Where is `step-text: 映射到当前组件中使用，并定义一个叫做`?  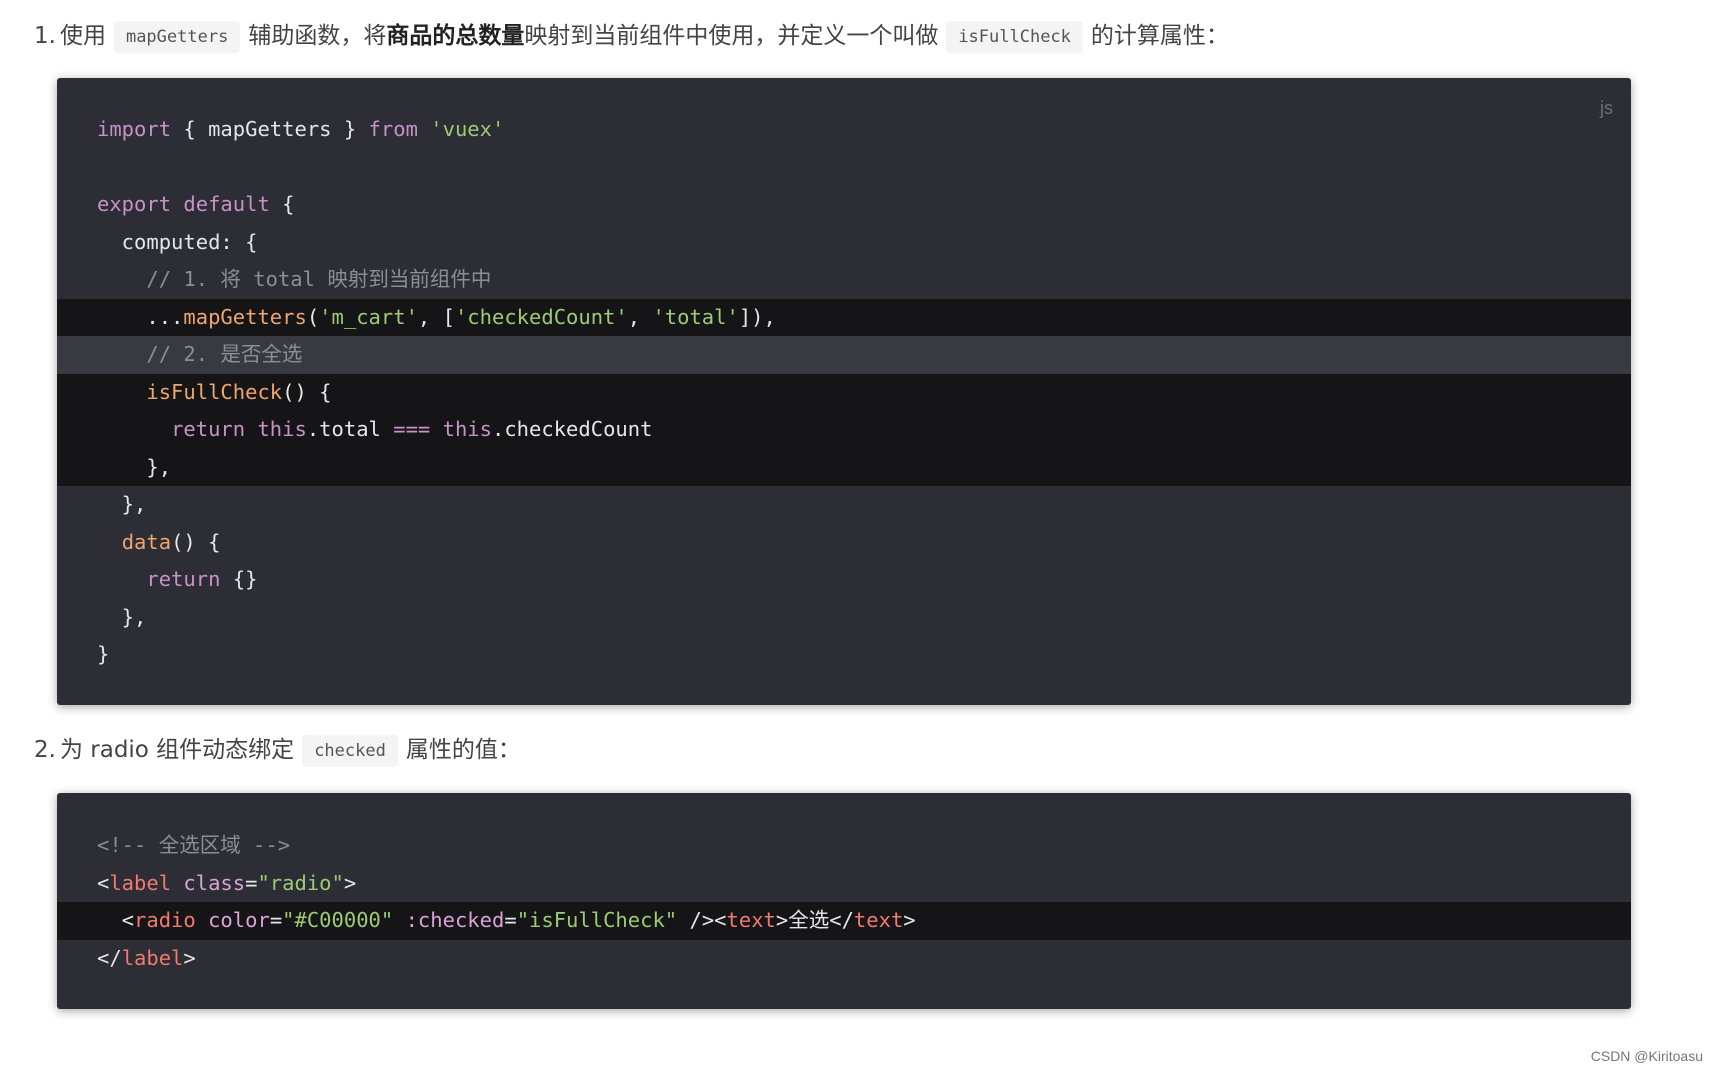
step-text: 映射到当前组件中使用，并定义一个叫做 is located at coordinates (731, 36).